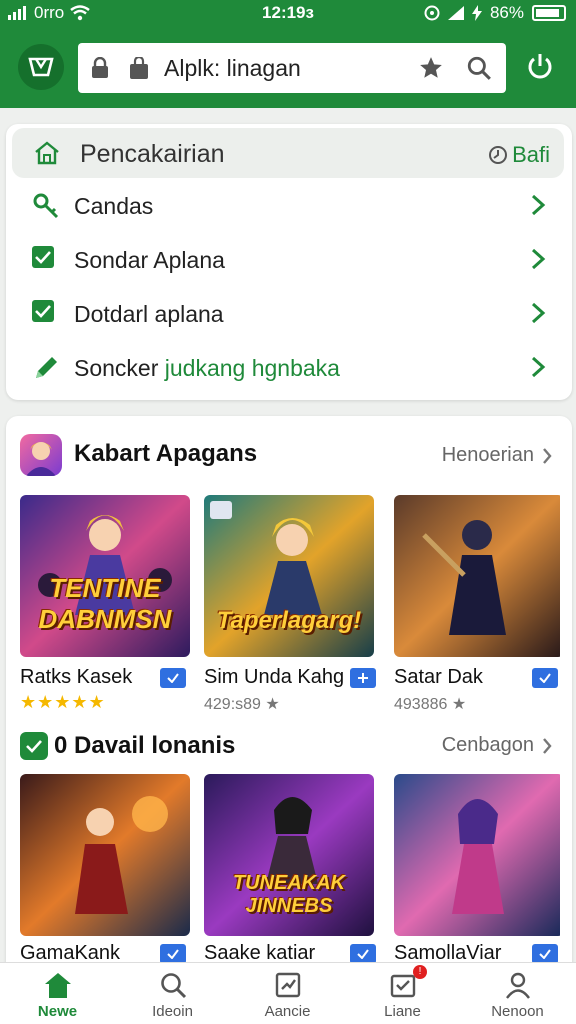 The height and width of the screenshot is (1024, 576). I want to click on nav-activity: Aancie, so click(287, 993).